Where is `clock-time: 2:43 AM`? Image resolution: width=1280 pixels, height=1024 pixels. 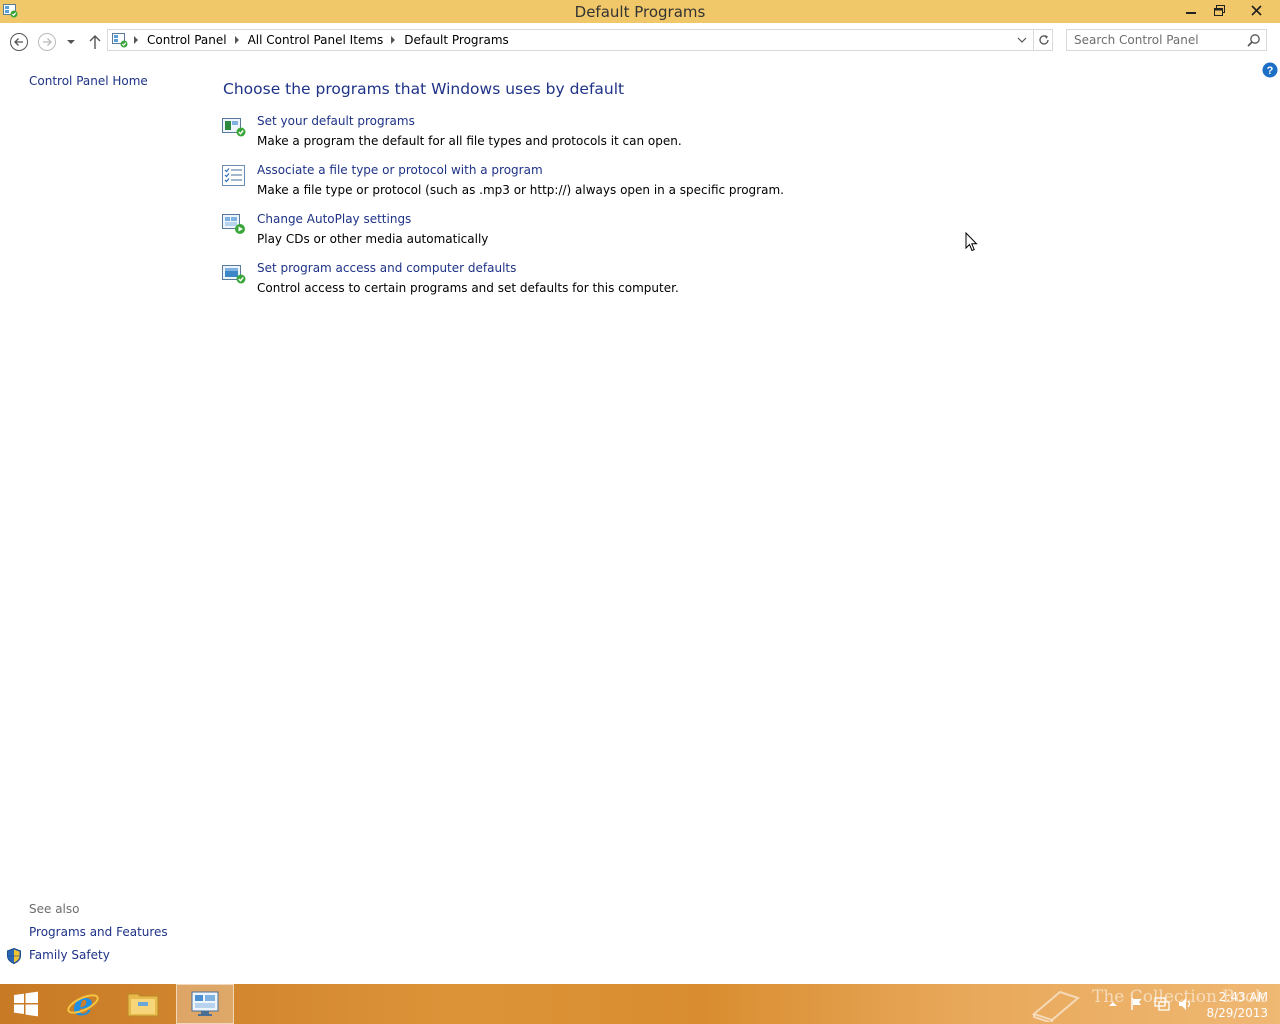 clock-time: 2:43 AM is located at coordinates (1243, 997).